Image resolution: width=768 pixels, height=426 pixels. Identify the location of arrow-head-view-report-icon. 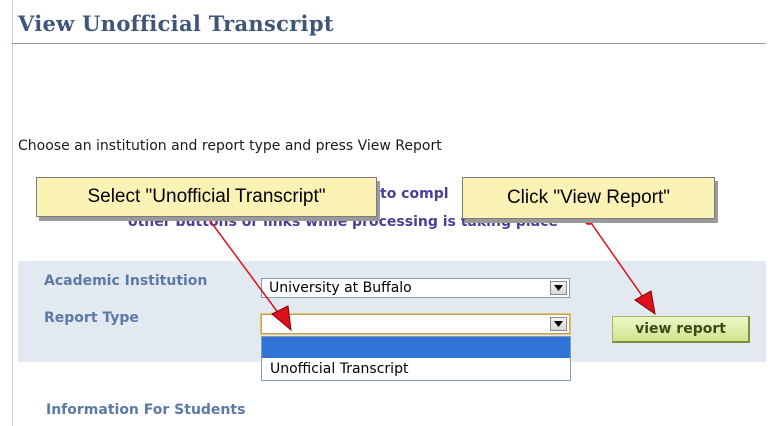
(645, 303).